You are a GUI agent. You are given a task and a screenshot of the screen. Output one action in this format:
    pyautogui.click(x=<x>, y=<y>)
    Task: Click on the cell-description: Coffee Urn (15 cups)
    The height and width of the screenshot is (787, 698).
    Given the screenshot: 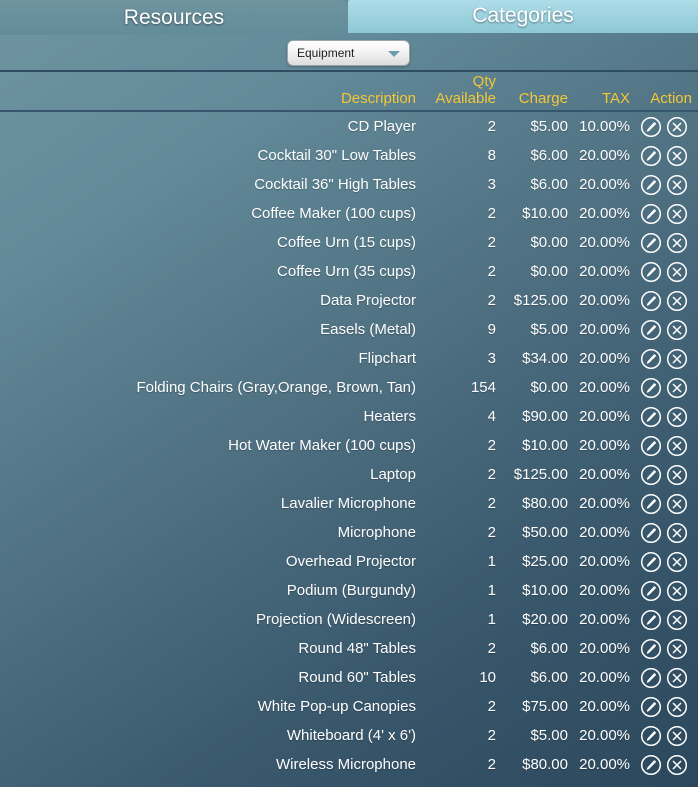 What is the action you would take?
    pyautogui.click(x=346, y=242)
    